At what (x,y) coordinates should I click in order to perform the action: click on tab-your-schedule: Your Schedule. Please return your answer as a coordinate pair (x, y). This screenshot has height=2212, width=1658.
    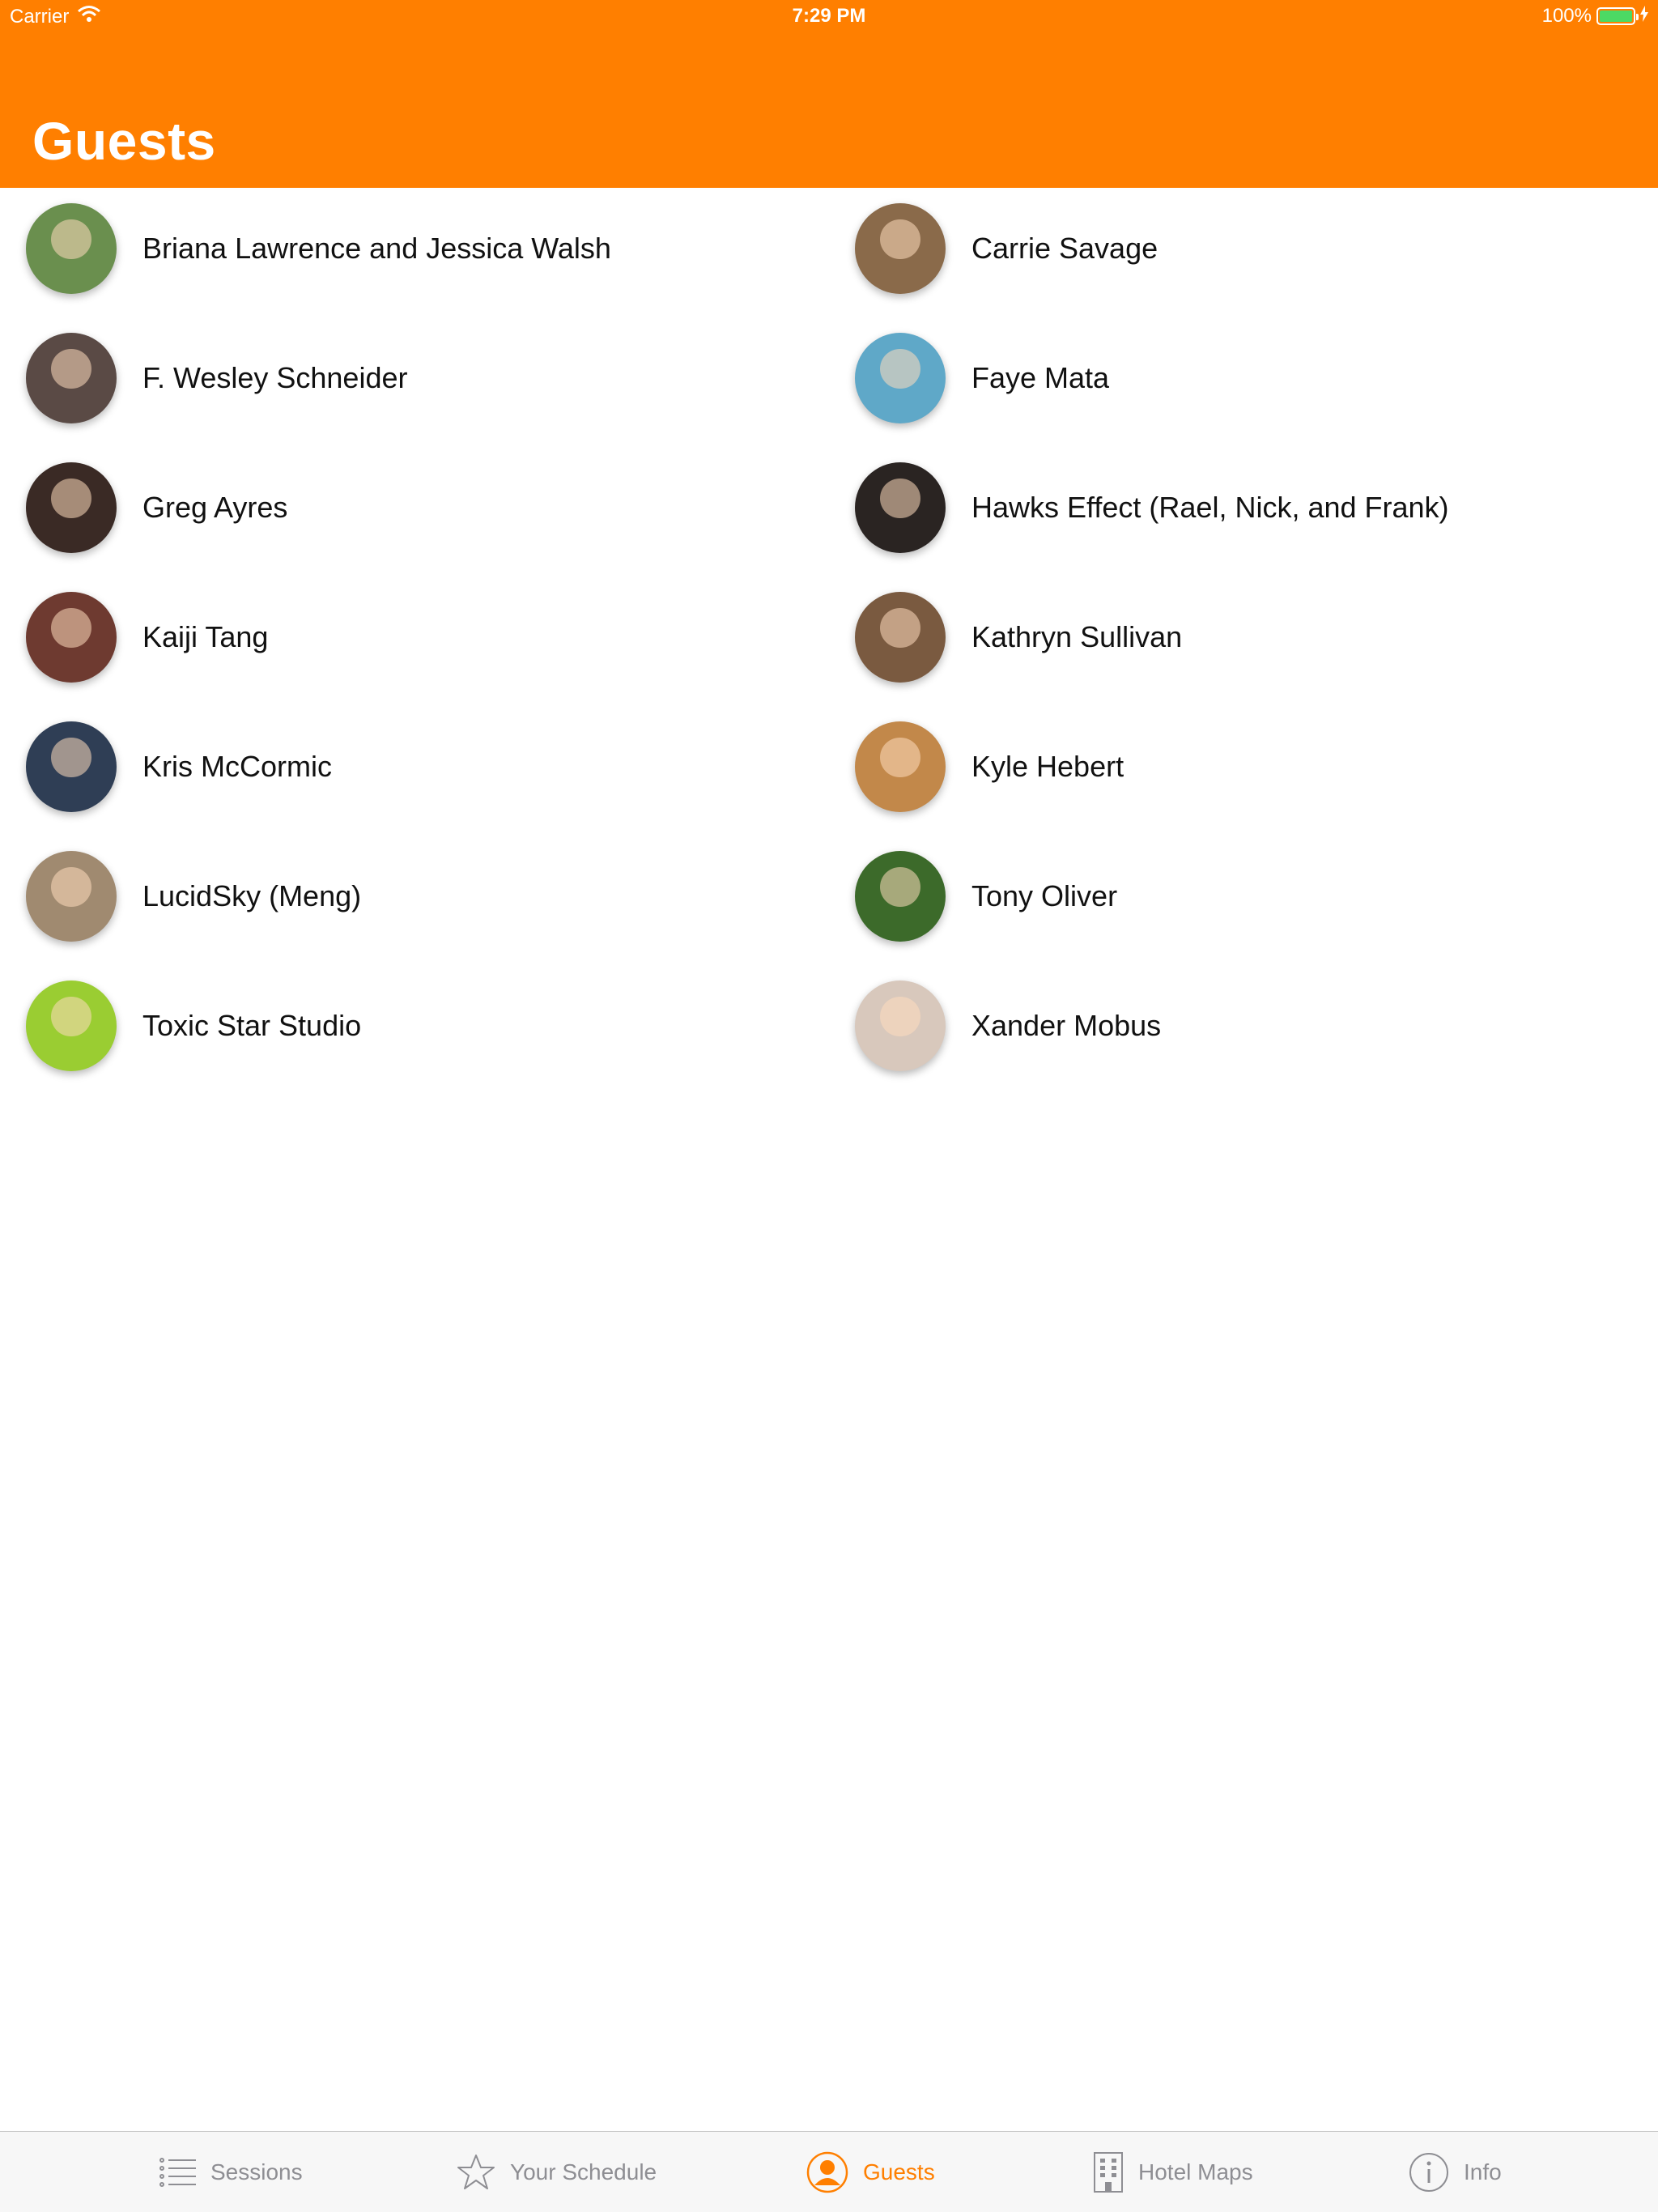
    Looking at the image, I should click on (557, 2172).